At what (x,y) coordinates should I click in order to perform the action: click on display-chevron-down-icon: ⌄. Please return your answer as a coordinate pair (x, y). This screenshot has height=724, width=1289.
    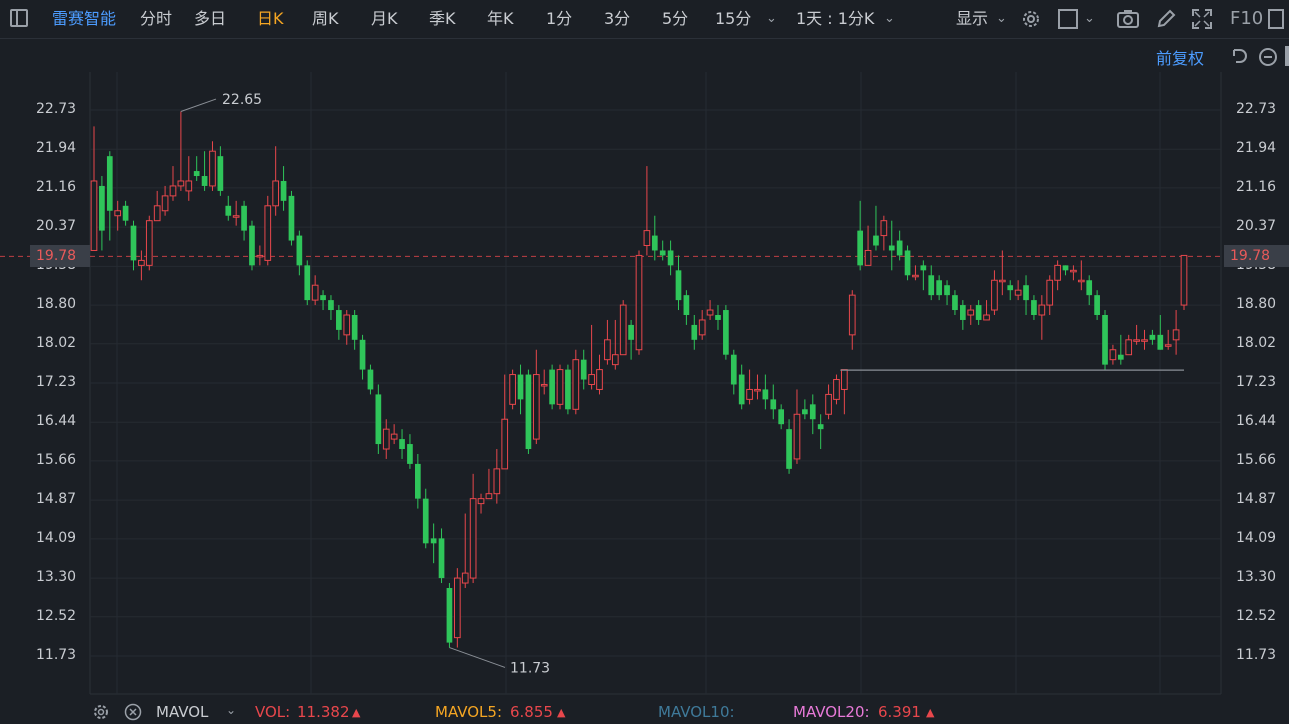
    Looking at the image, I should click on (1001, 19).